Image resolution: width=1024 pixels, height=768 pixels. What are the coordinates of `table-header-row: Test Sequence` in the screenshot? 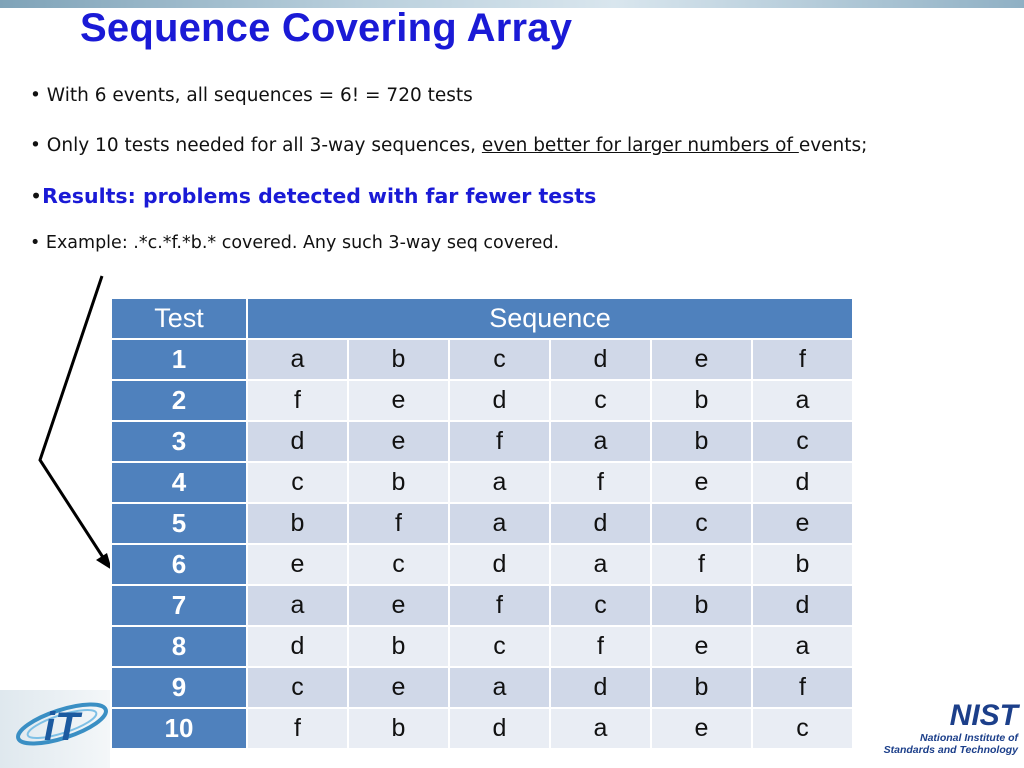 It's located at (482, 318).